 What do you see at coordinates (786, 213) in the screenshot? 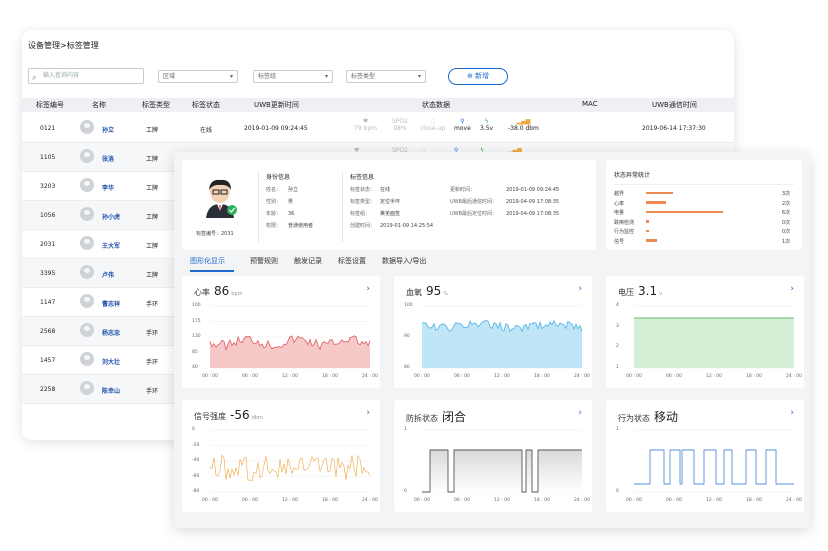
I see `stat-value: 6次` at bounding box center [786, 213].